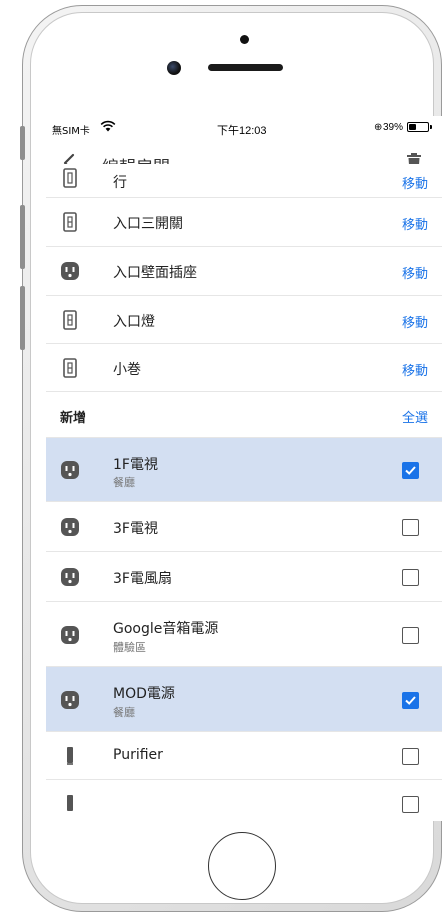  I want to click on device-name: Google音箱電源, so click(166, 629).